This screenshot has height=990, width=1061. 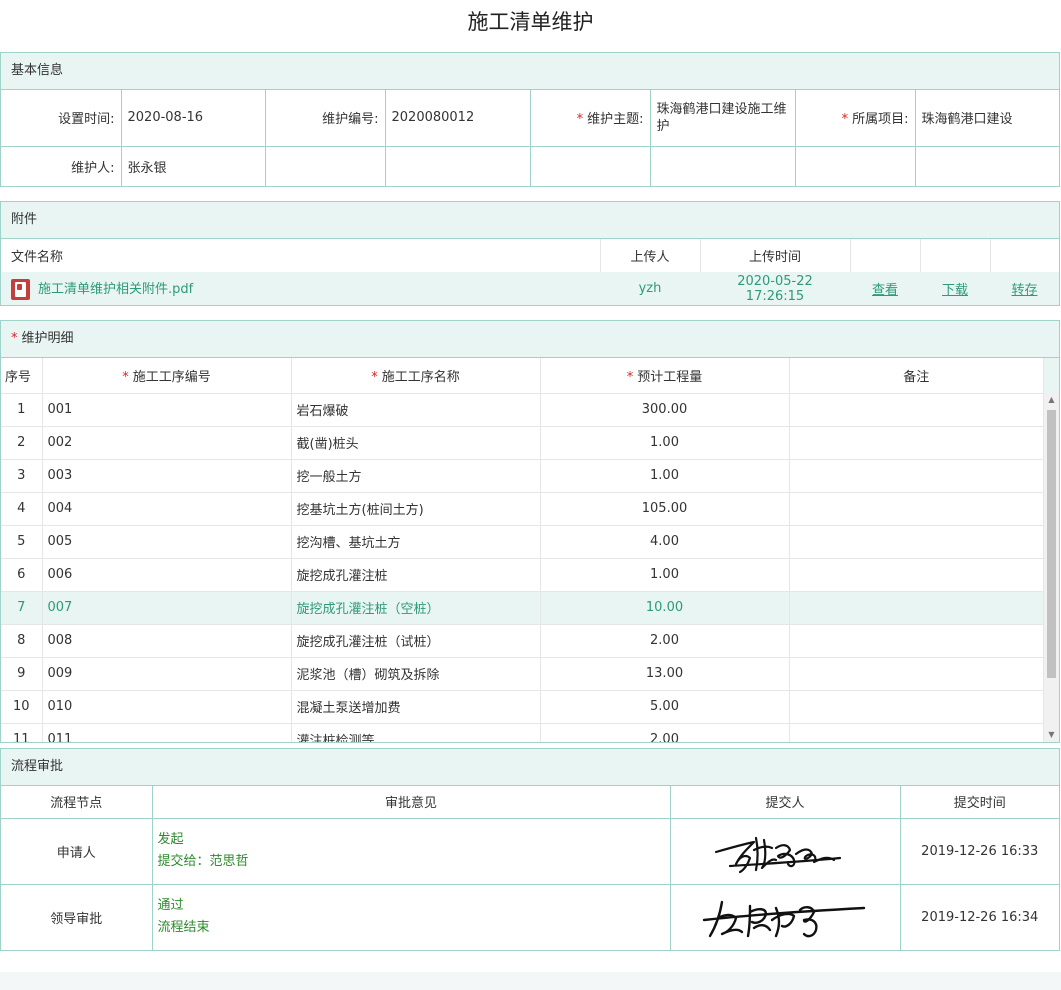 I want to click on scroll-down-arrow-icon: ▼, so click(x=1051, y=735).